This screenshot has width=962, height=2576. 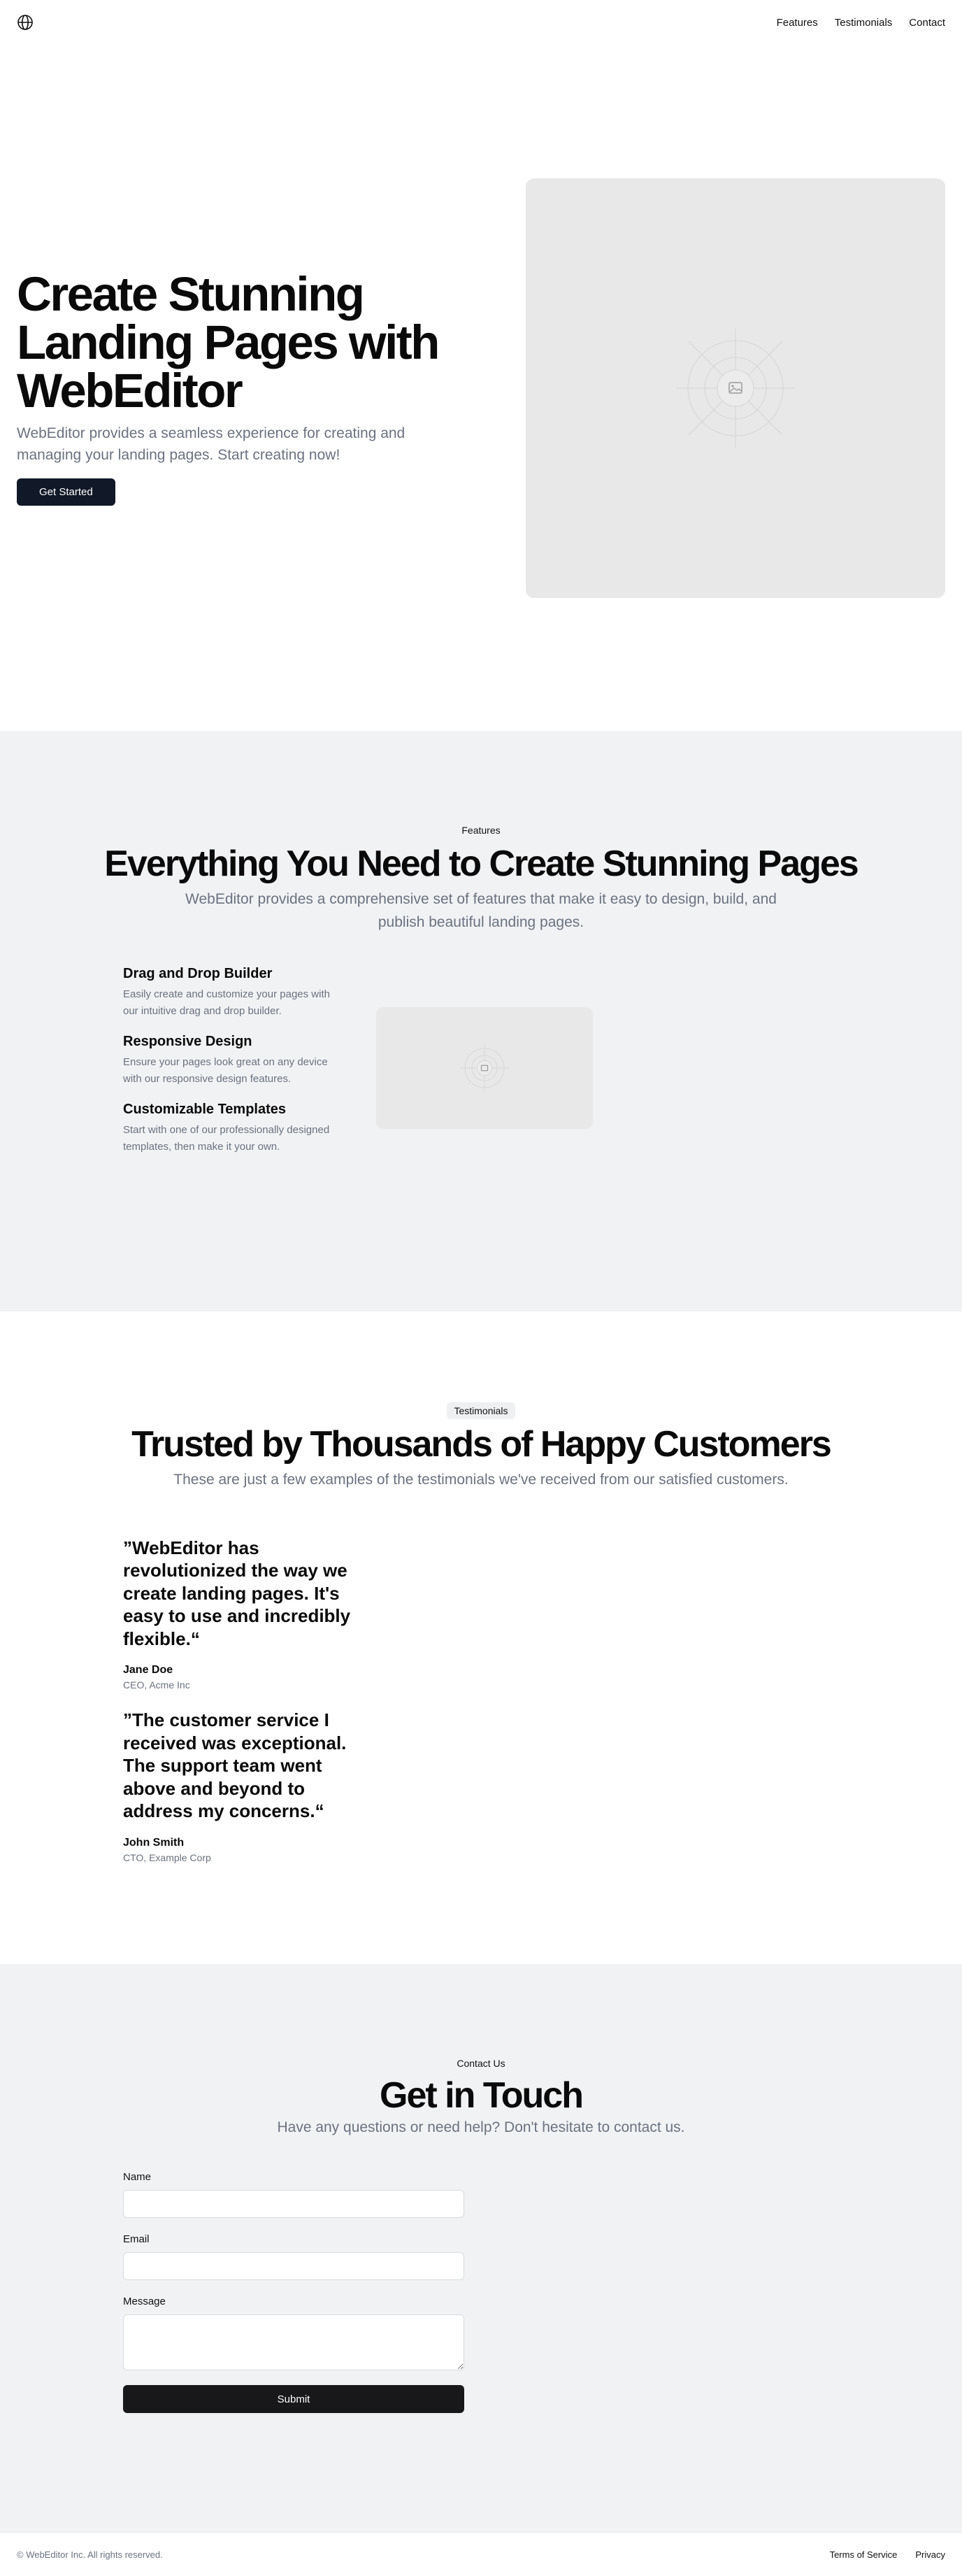 I want to click on site-header: Features Testimonials Contact, so click(x=481, y=22).